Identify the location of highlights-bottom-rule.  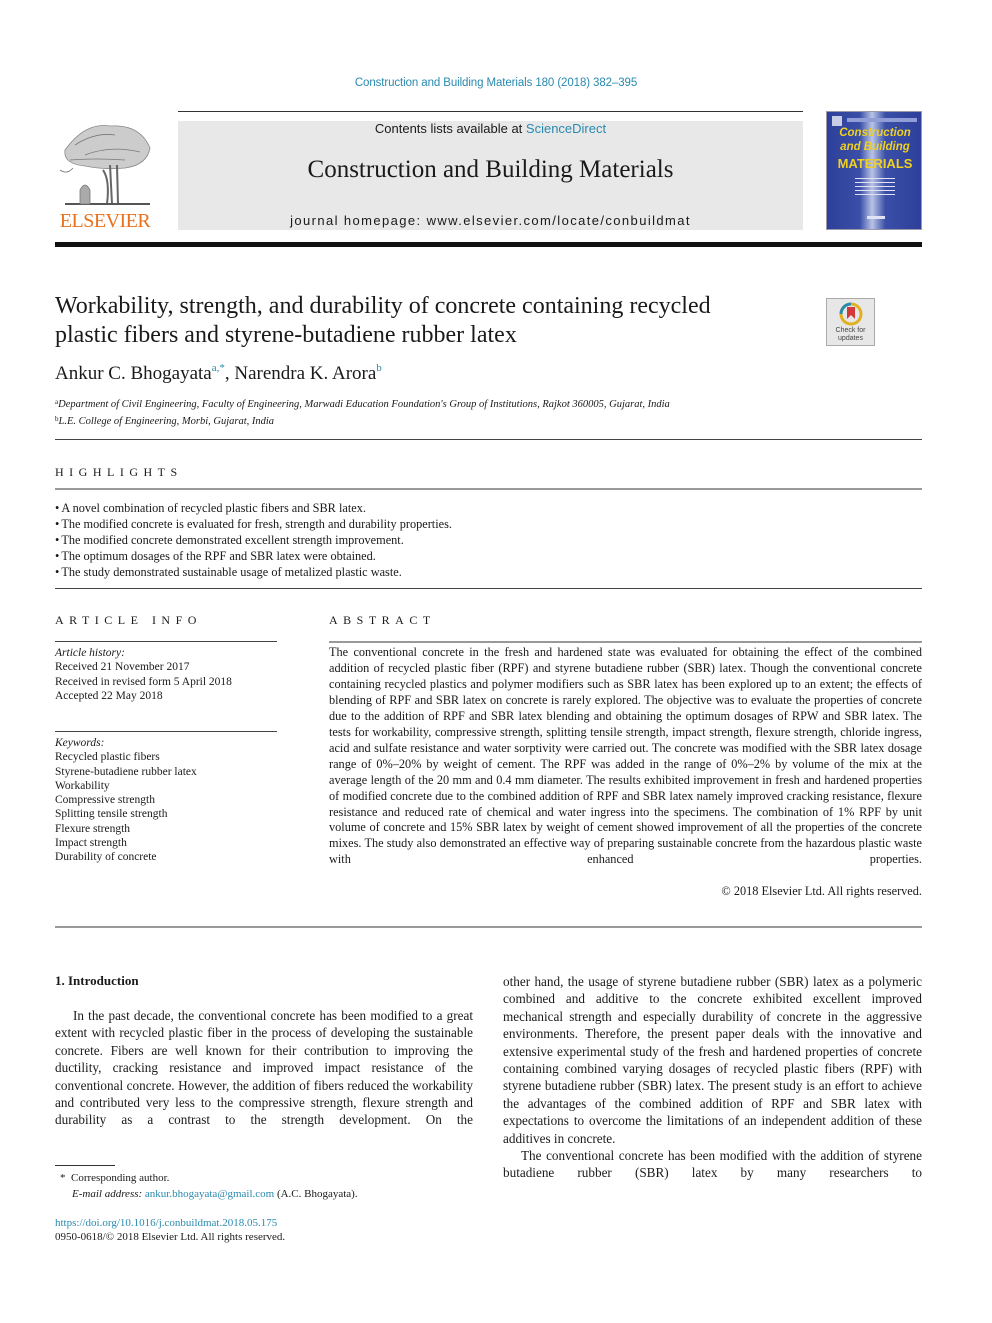
(488, 588).